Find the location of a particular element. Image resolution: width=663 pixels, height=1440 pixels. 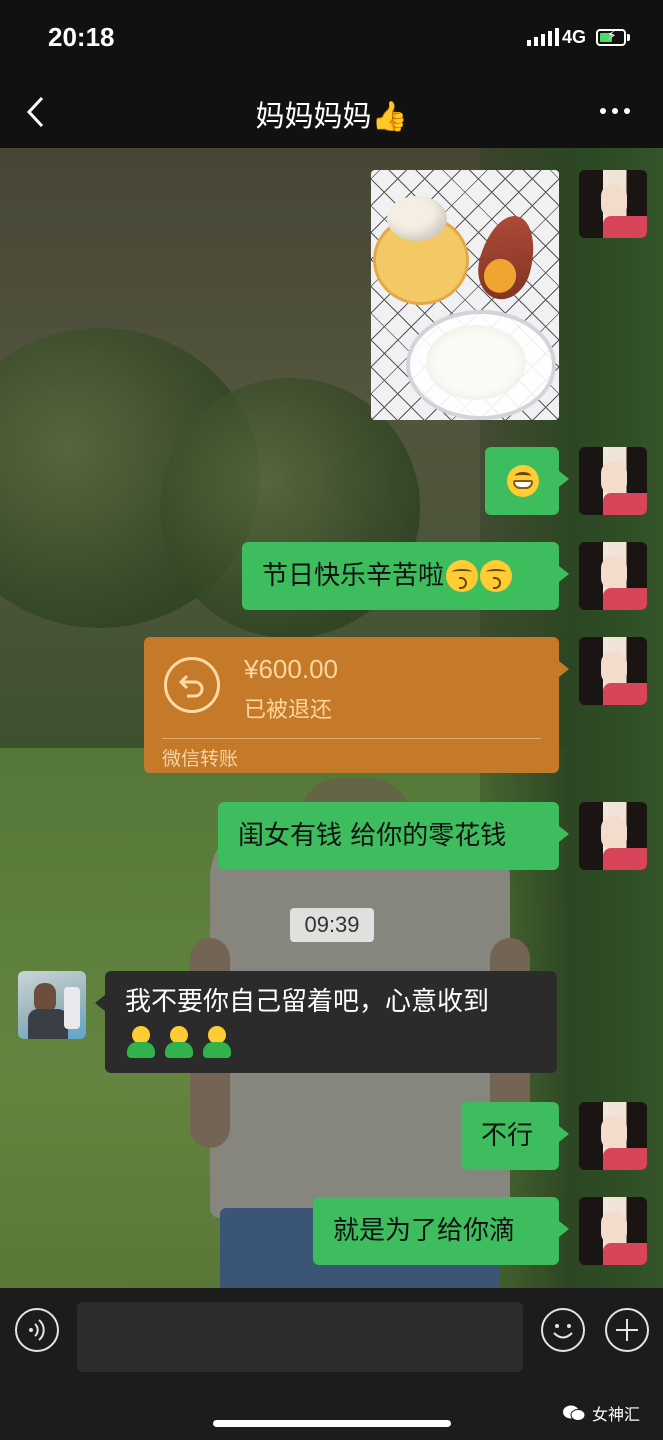

transfer-status: 已被退还 is located at coordinates (288, 710).